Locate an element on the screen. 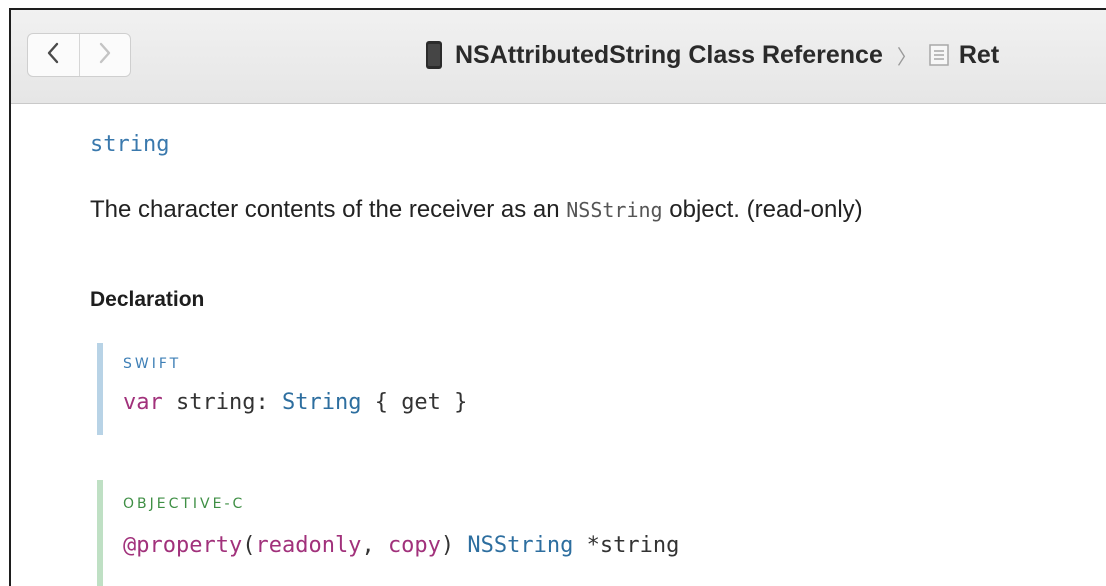 The image size is (1106, 586). swift-language-label: SWIFT is located at coordinates (152, 364).